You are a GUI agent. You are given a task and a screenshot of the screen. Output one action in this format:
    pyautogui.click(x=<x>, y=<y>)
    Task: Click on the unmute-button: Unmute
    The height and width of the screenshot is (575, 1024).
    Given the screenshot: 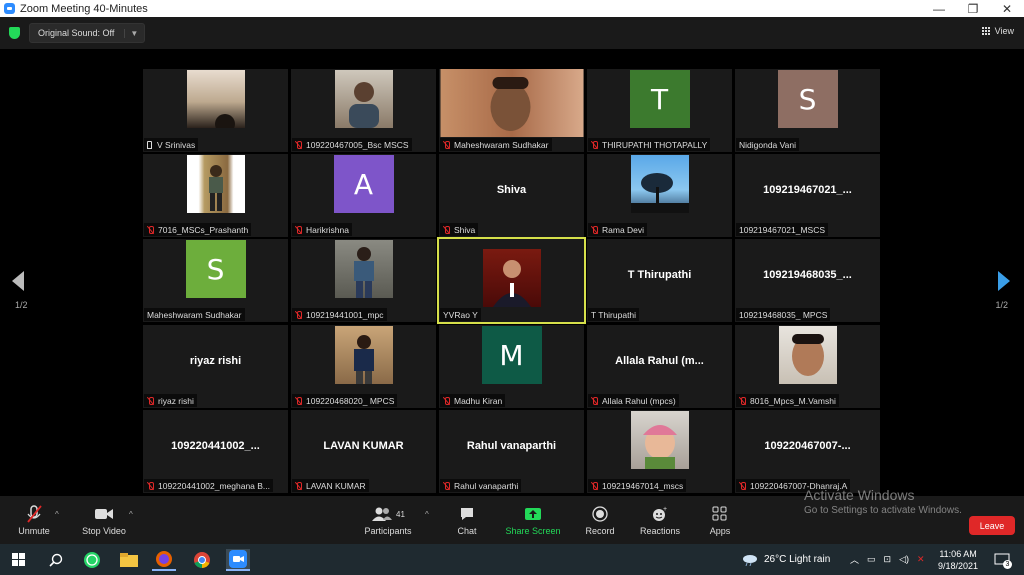 What is the action you would take?
    pyautogui.click(x=34, y=520)
    